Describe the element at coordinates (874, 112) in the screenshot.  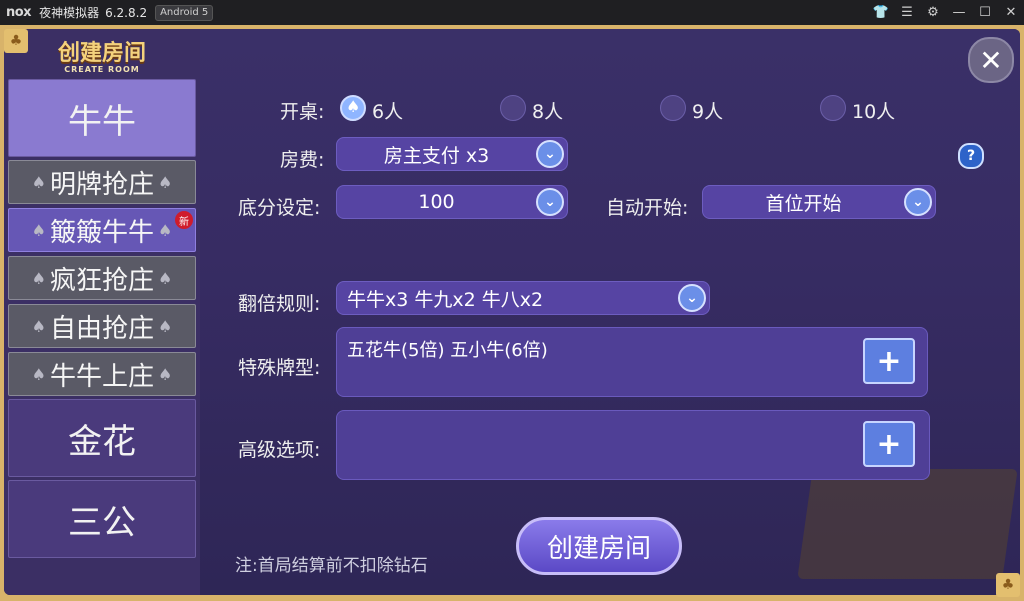
I see `radio-10-label: 10人` at that location.